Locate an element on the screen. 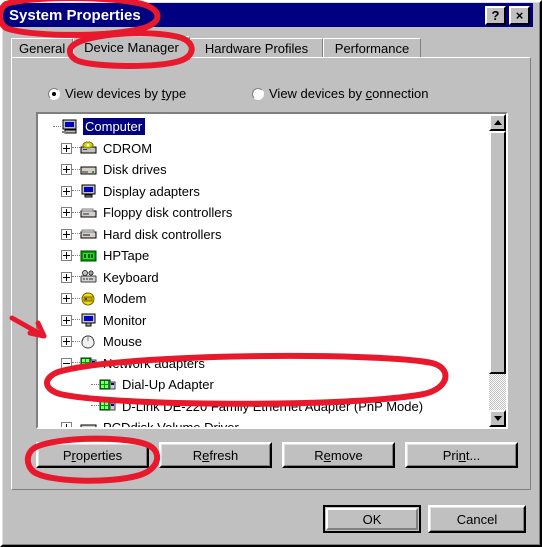 This screenshot has width=542, height=547. radio-label-post: ype is located at coordinates (176, 93).